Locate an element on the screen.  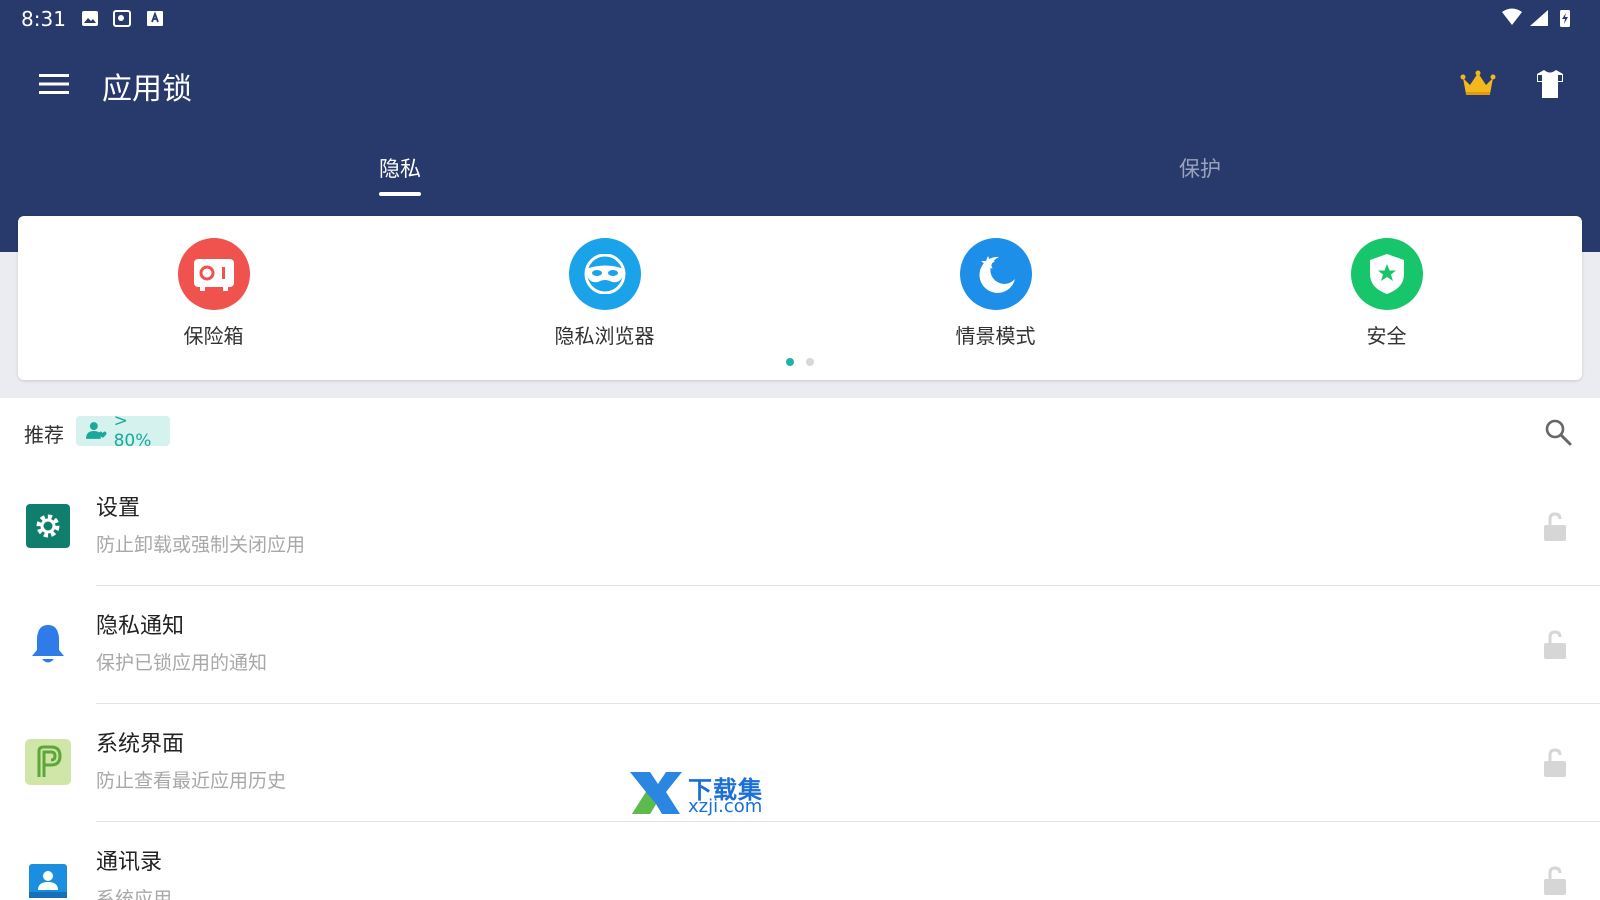
status-bar: 8:31 is located at coordinates (800, 18).